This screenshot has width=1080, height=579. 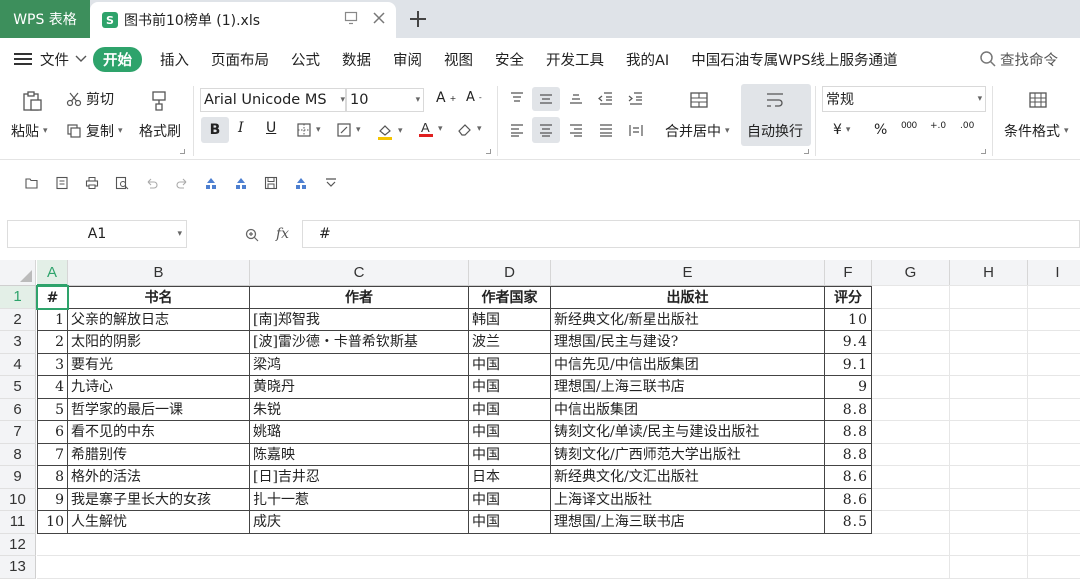 What do you see at coordinates (159, 432) in the screenshot?
I see `table-cell: 看不见的中东` at bounding box center [159, 432].